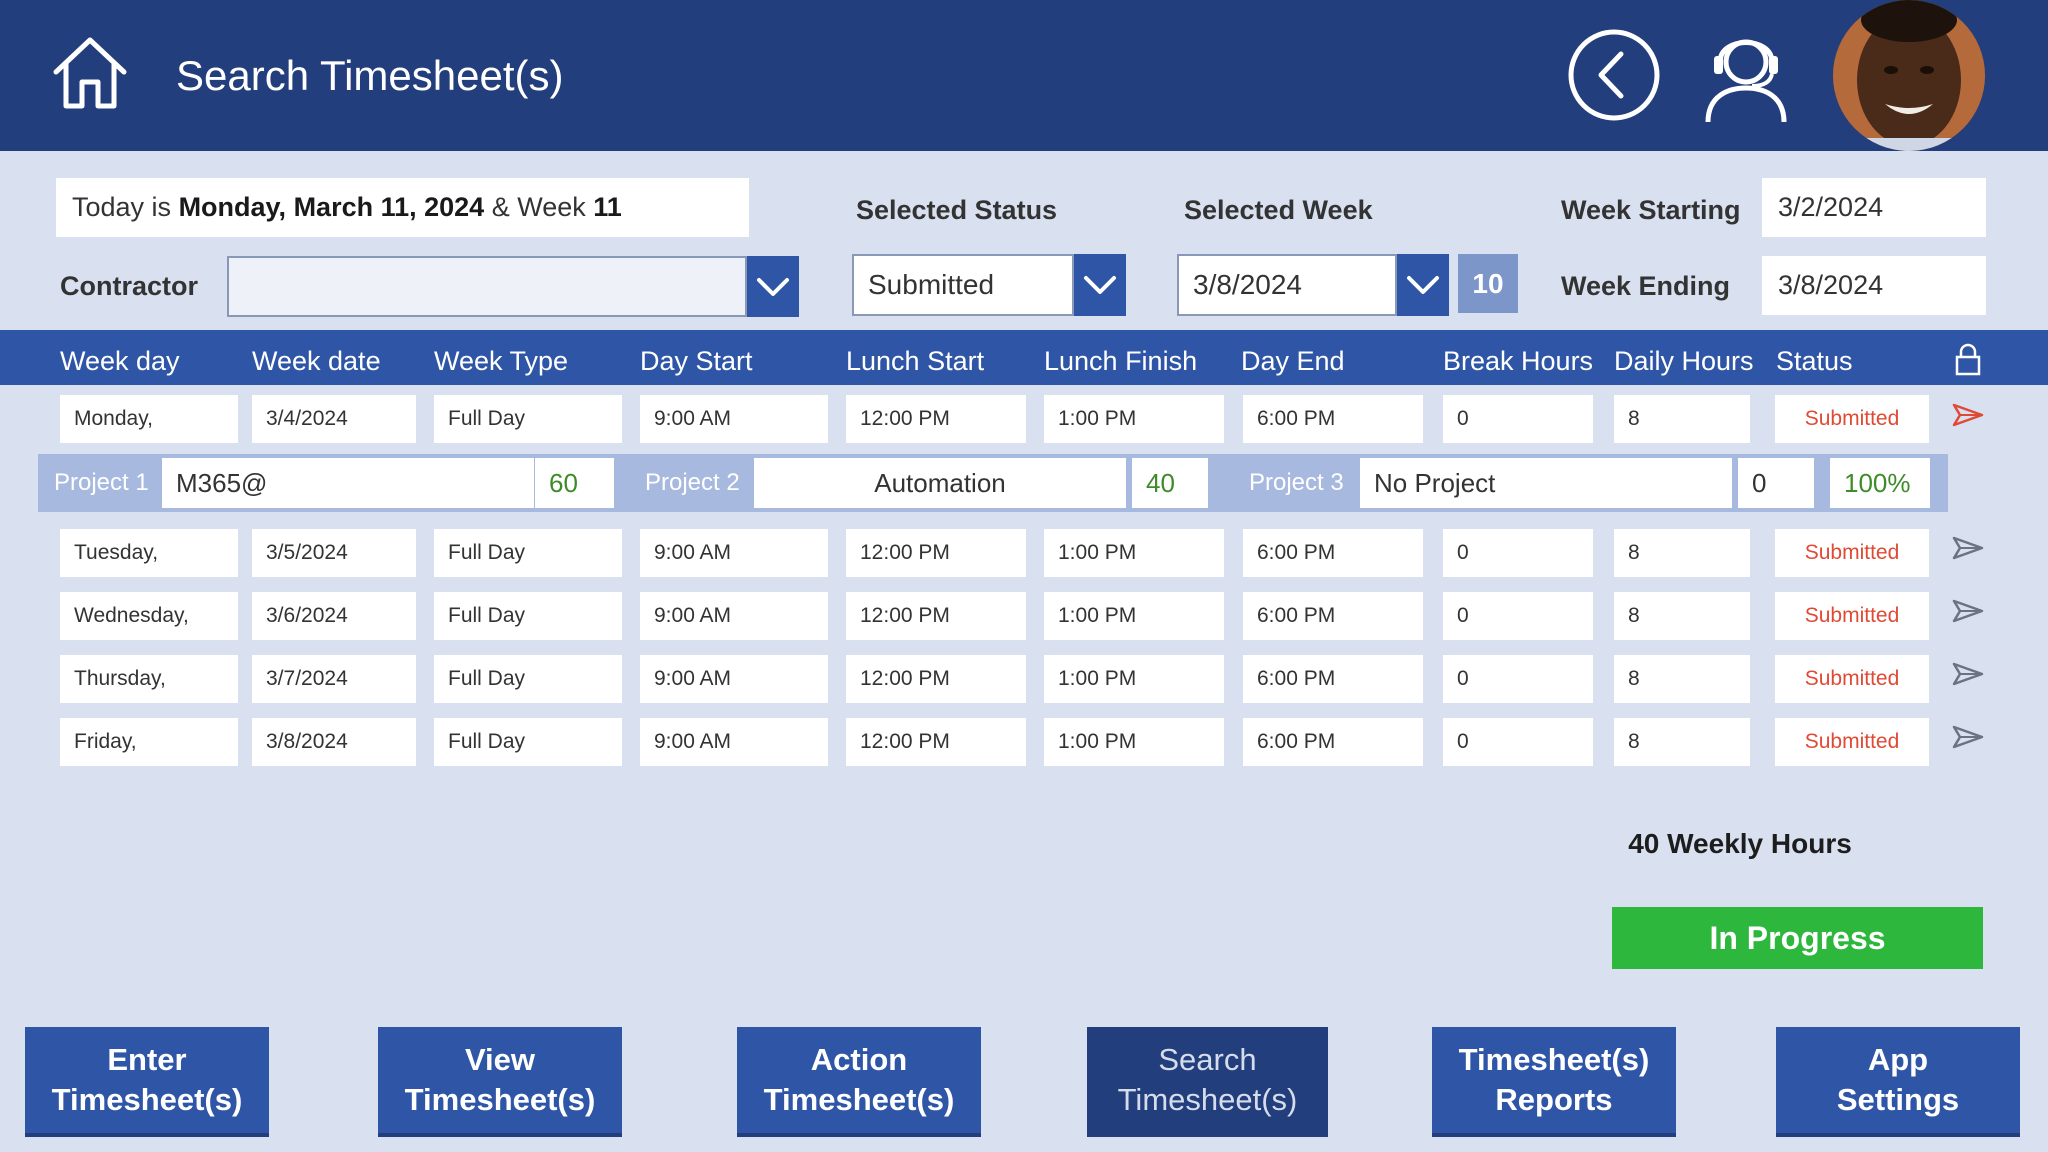  Describe the element at coordinates (1488, 283) in the screenshot. I see `week-number-badge: 10` at that location.